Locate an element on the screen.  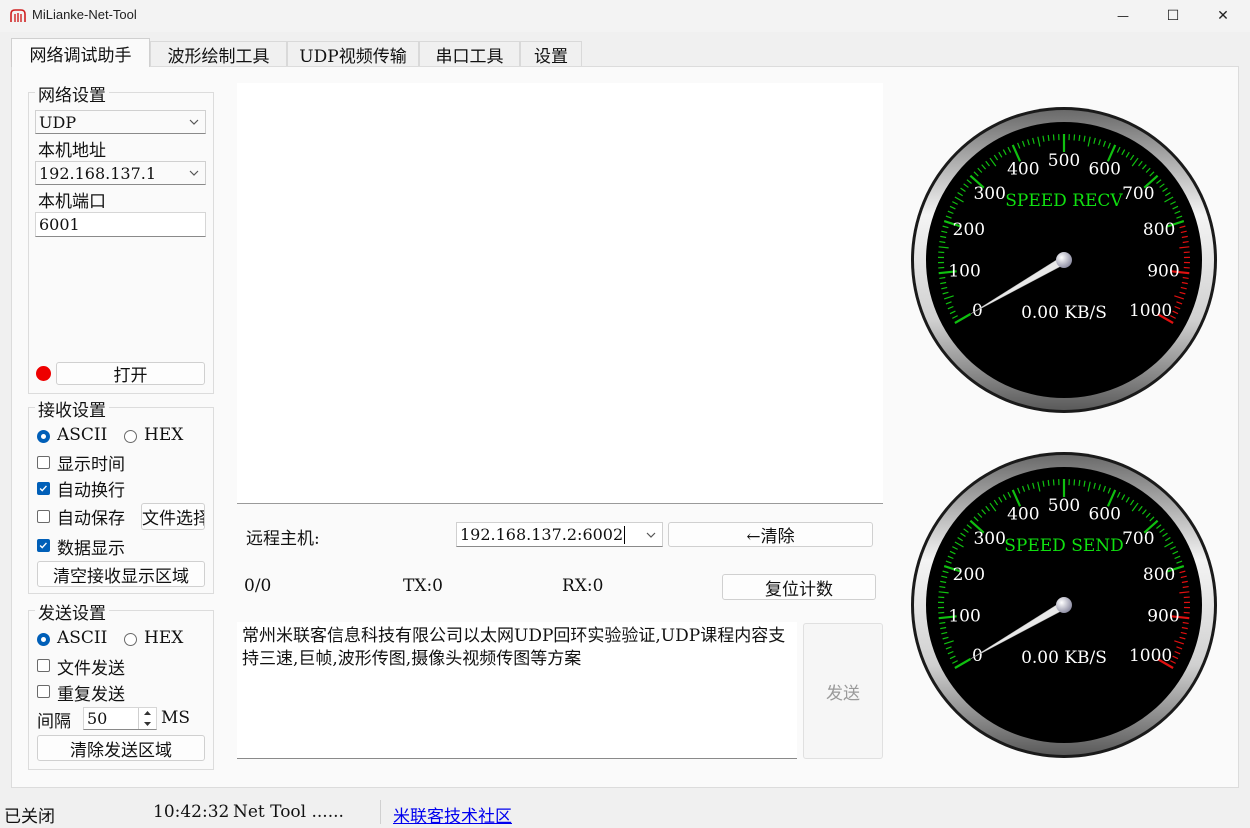
show-time-label: 显示时间 is located at coordinates (91, 465).